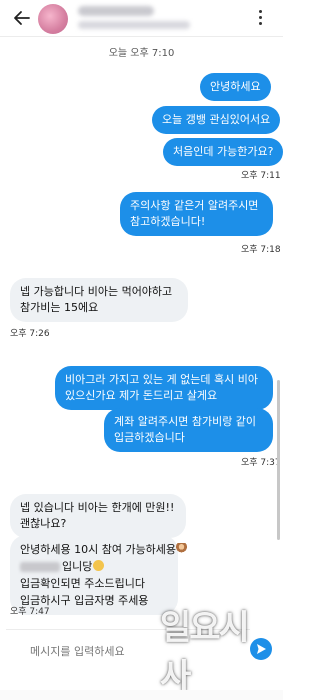 The width and height of the screenshot is (320, 700). I want to click on message-text: 처음인데 가능한가요?, so click(223, 151).